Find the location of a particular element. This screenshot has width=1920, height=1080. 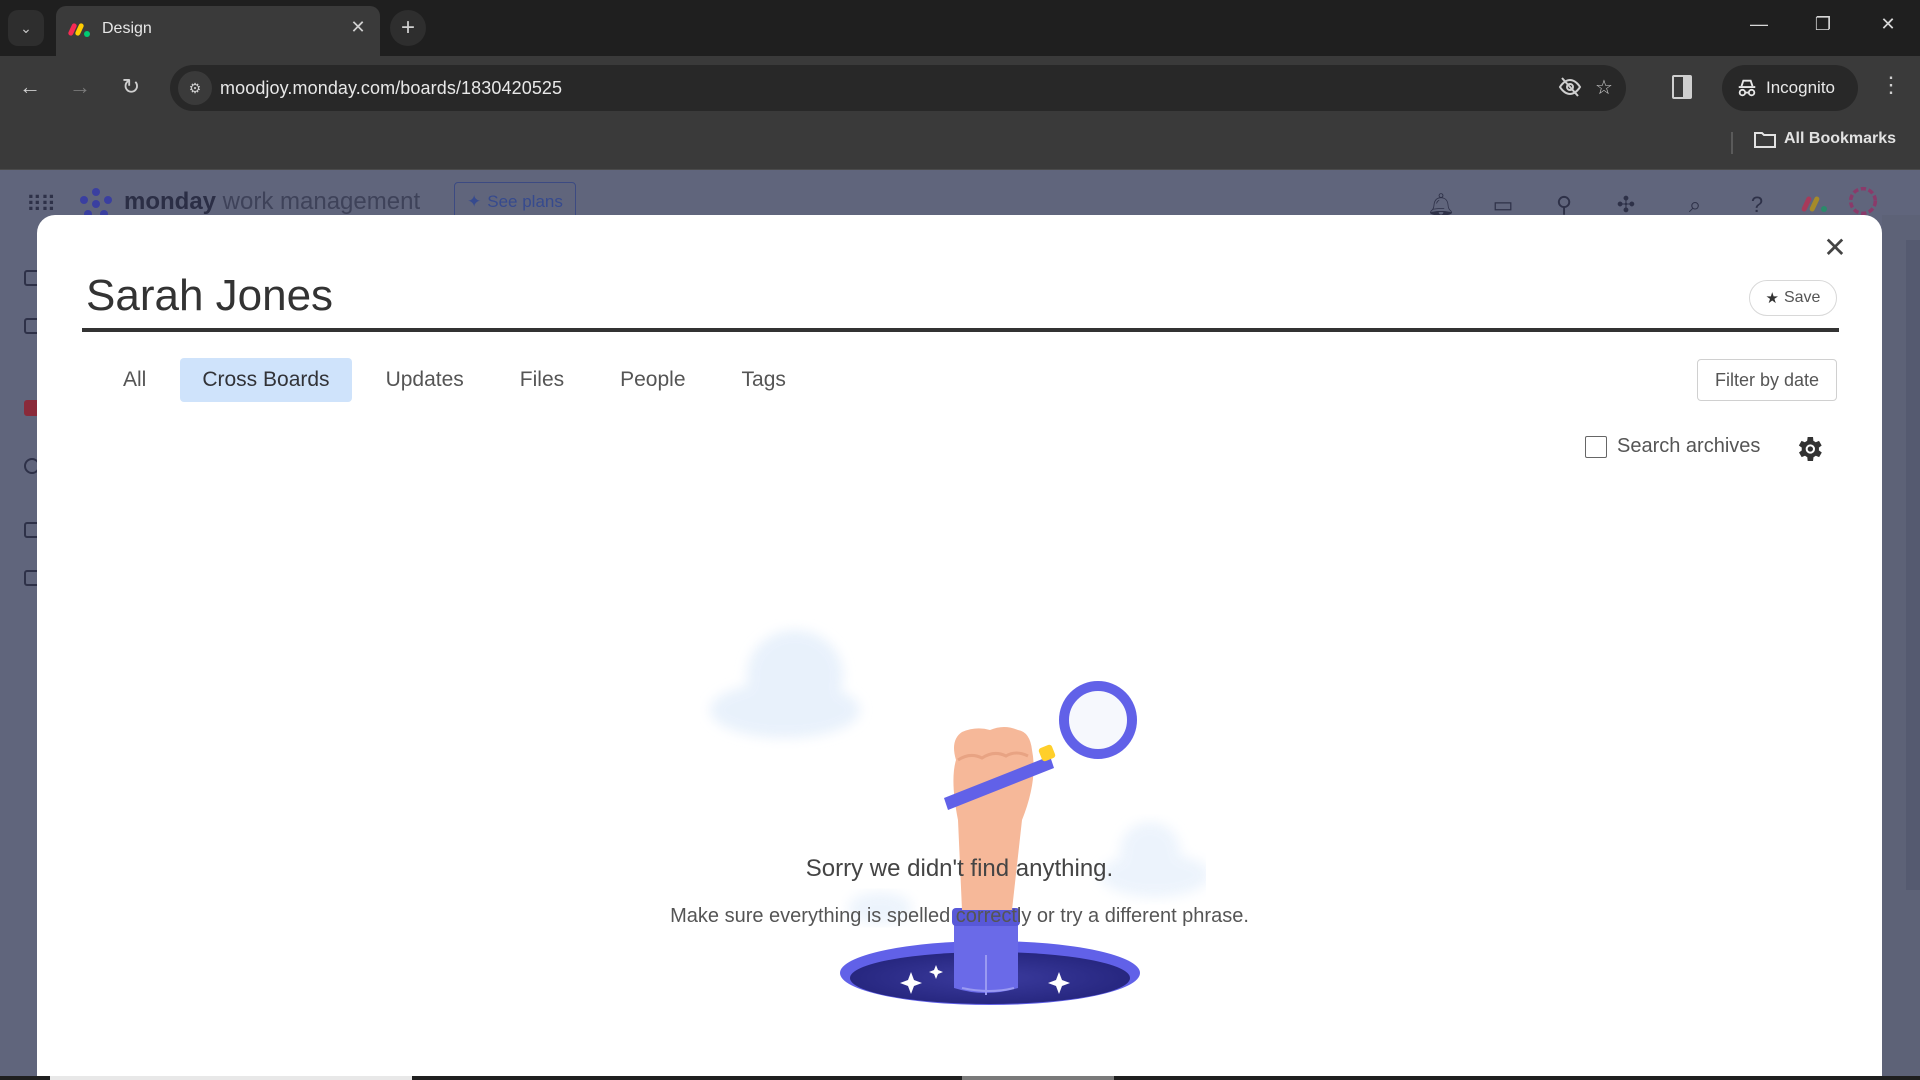

tab-updates: Updates is located at coordinates (425, 380).